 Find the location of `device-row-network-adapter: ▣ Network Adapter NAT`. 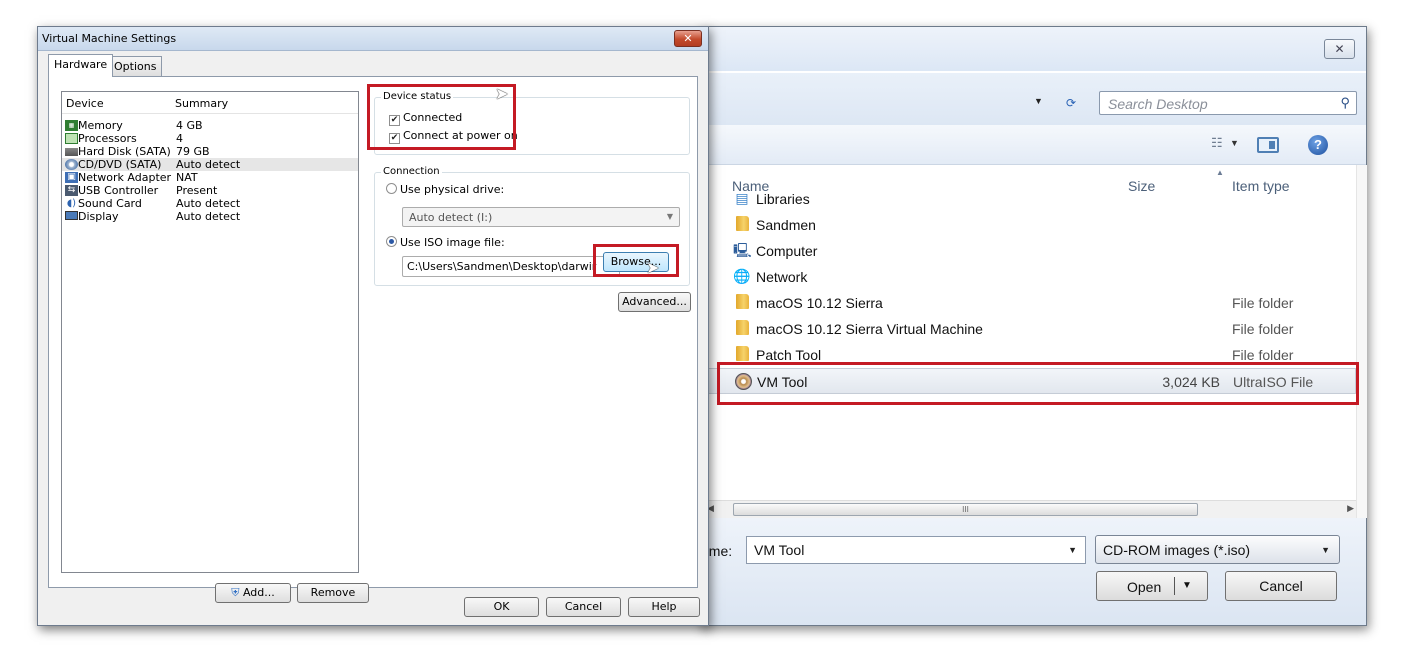

device-row-network-adapter: ▣ Network Adapter NAT is located at coordinates (210, 177).